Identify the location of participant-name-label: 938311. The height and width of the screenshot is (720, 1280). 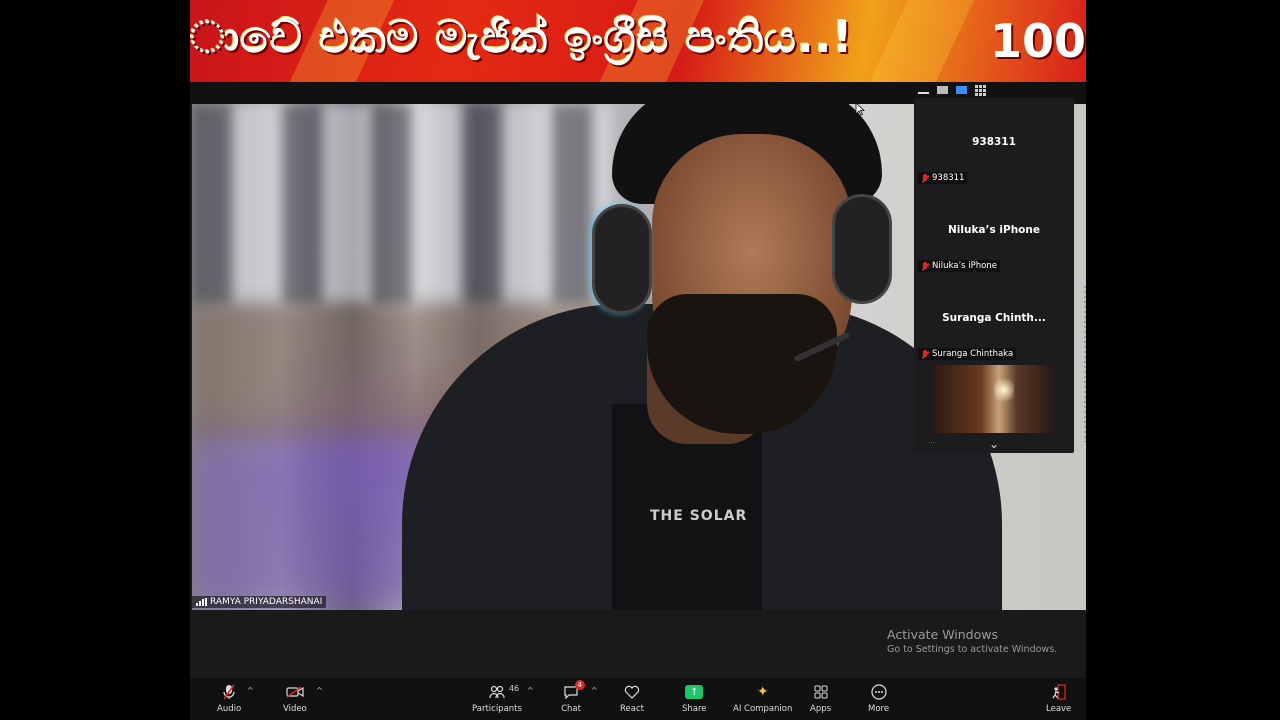
(943, 178).